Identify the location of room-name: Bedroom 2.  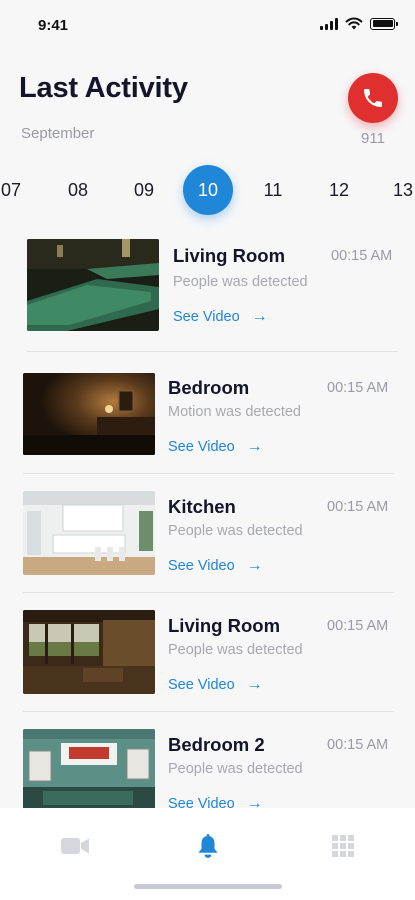
(216, 744).